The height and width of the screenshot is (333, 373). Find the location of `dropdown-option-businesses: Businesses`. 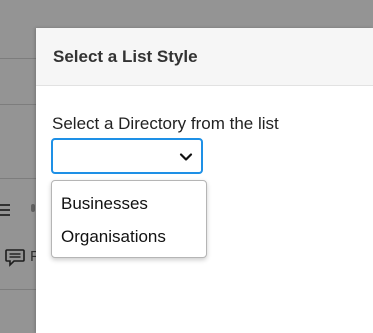

dropdown-option-businesses: Businesses is located at coordinates (104, 204).